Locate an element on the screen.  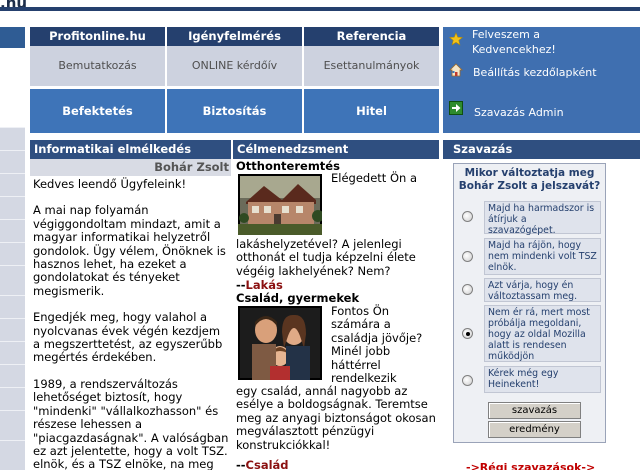
add-favorite-link-line2: Kedvencekhez! is located at coordinates (514, 50).